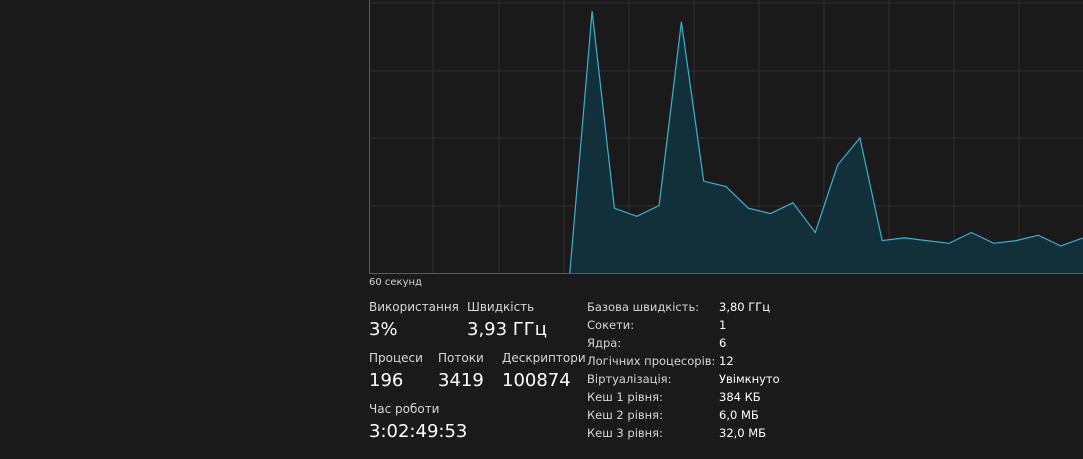 Image resolution: width=1083 pixels, height=459 pixels. I want to click on processes-label: Процеси, so click(396, 358).